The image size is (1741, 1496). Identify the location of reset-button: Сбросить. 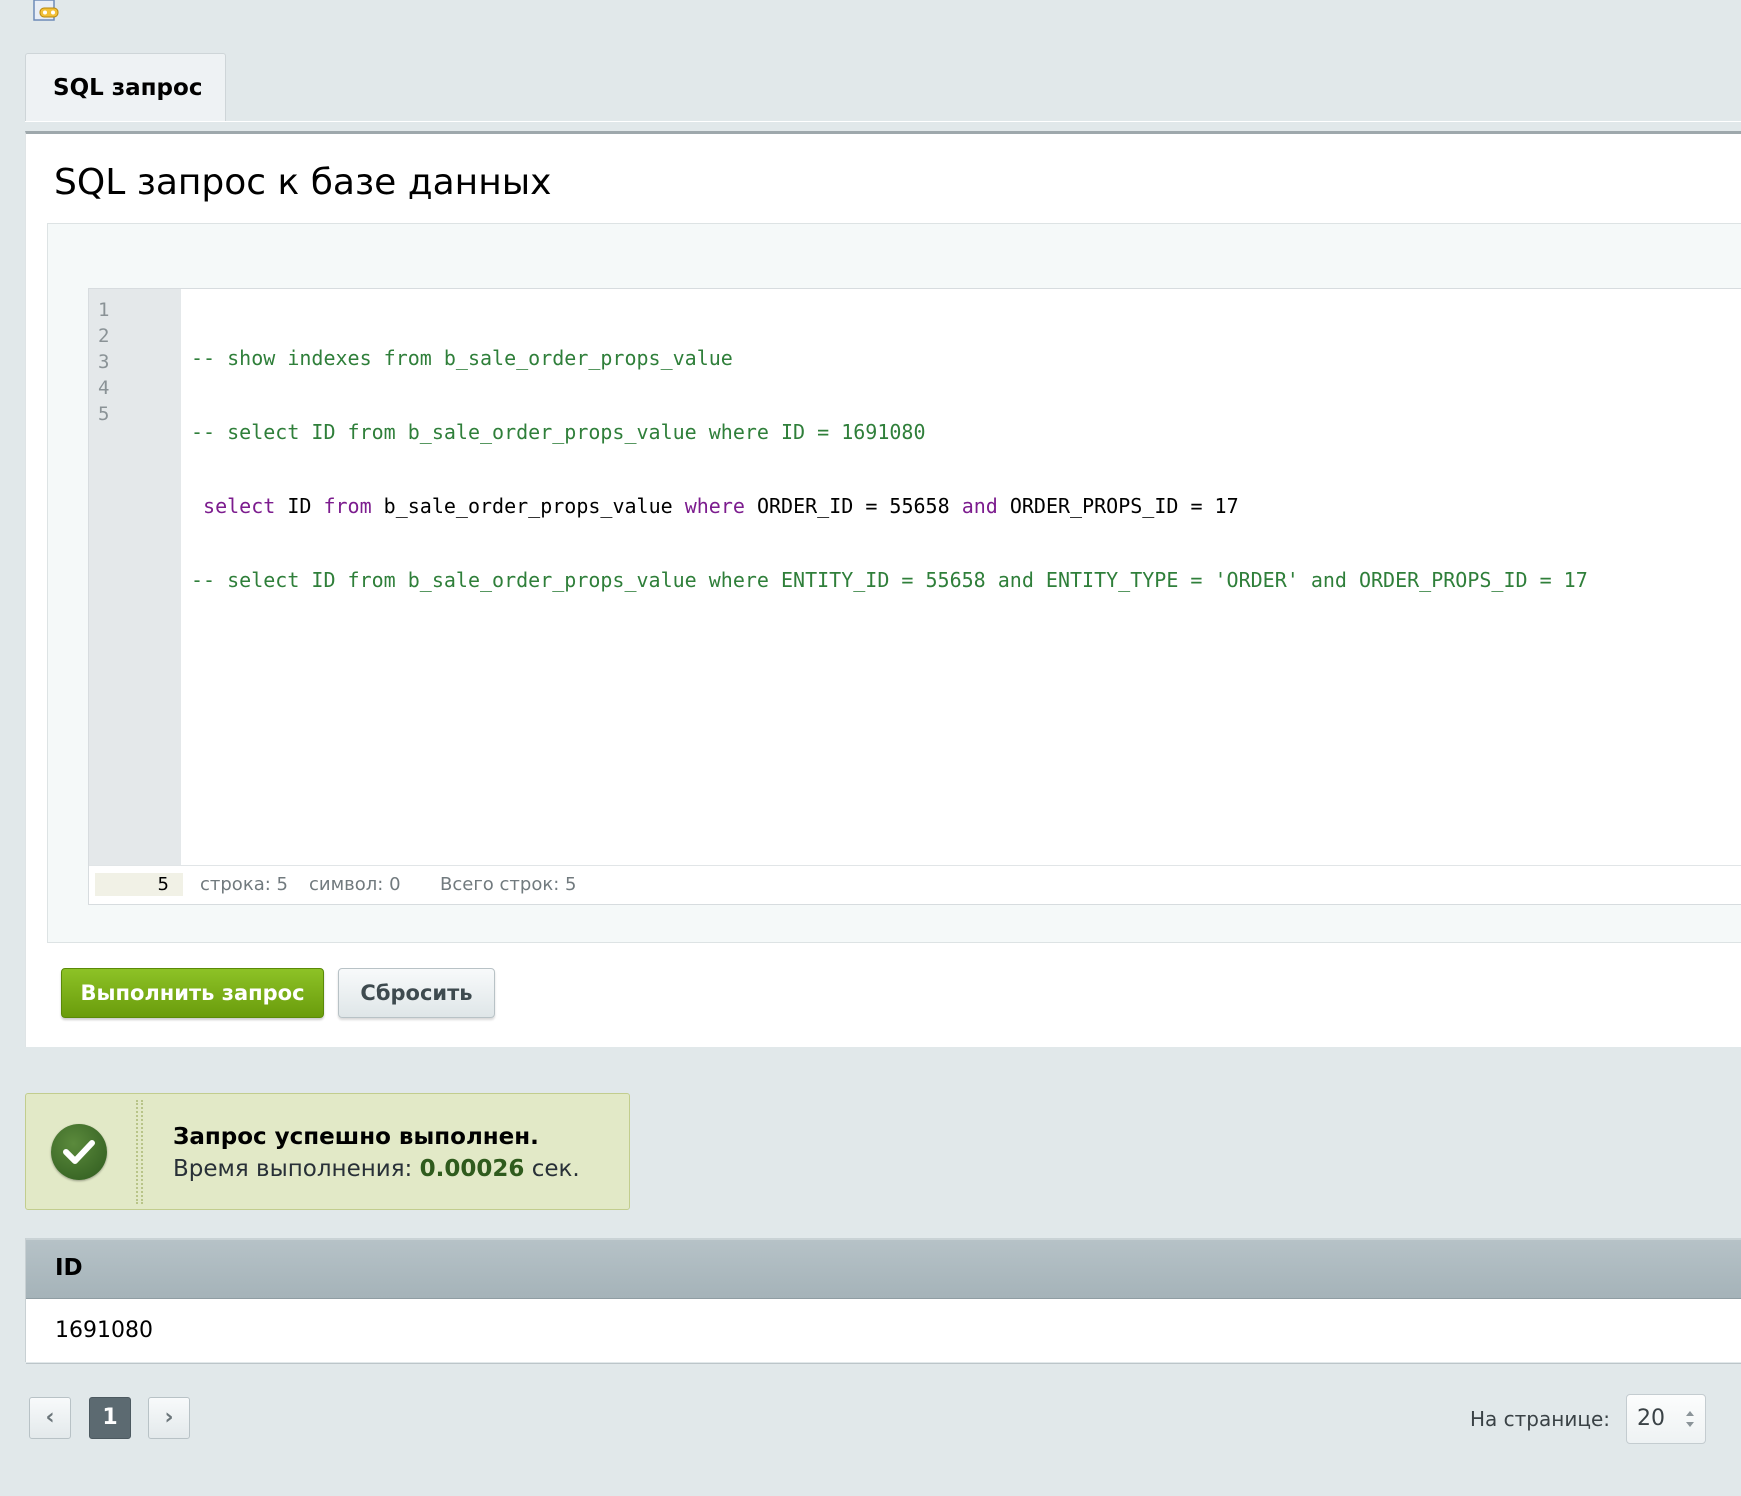
(416, 993).